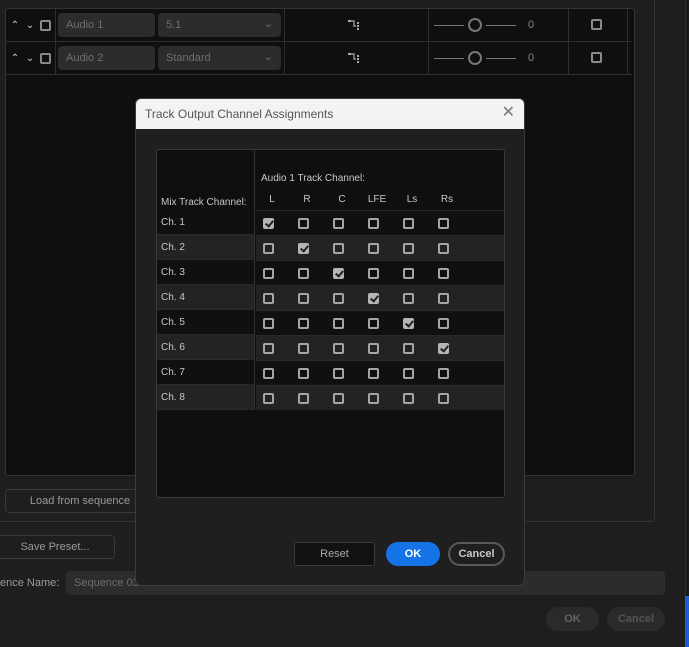  I want to click on track-row: ⌃ ⌄ Audio 1 5.1 ⌄ 0, so click(319, 25).